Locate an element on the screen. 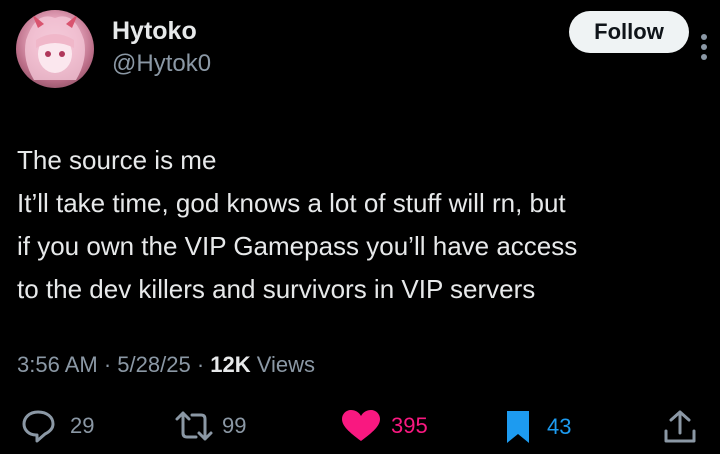 This screenshot has height=454, width=720. repost-icon is located at coordinates (194, 426).